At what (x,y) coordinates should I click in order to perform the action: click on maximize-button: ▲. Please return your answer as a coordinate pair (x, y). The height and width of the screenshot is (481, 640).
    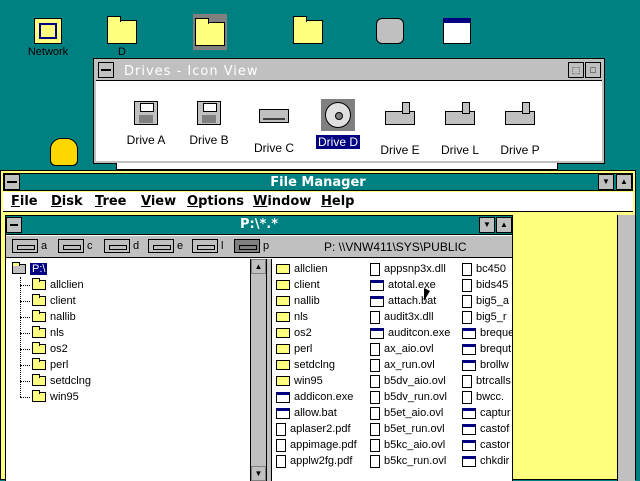
    Looking at the image, I should click on (624, 182).